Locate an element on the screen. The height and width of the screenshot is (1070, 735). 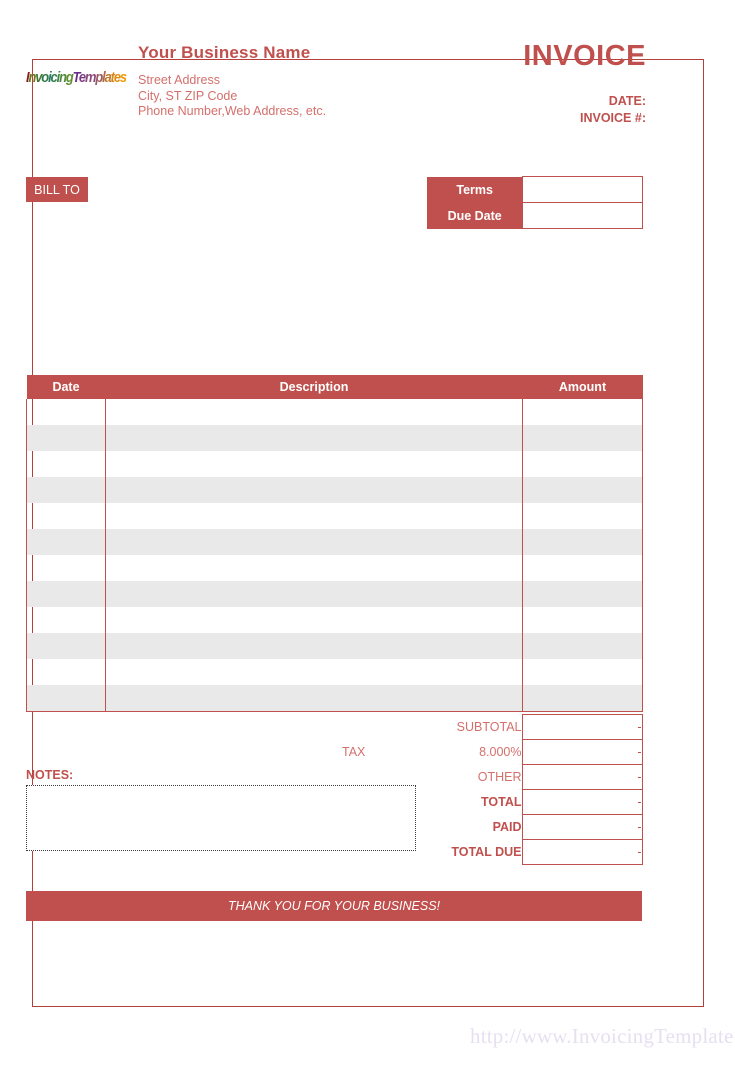
terms-row: Terms is located at coordinates (535, 189).